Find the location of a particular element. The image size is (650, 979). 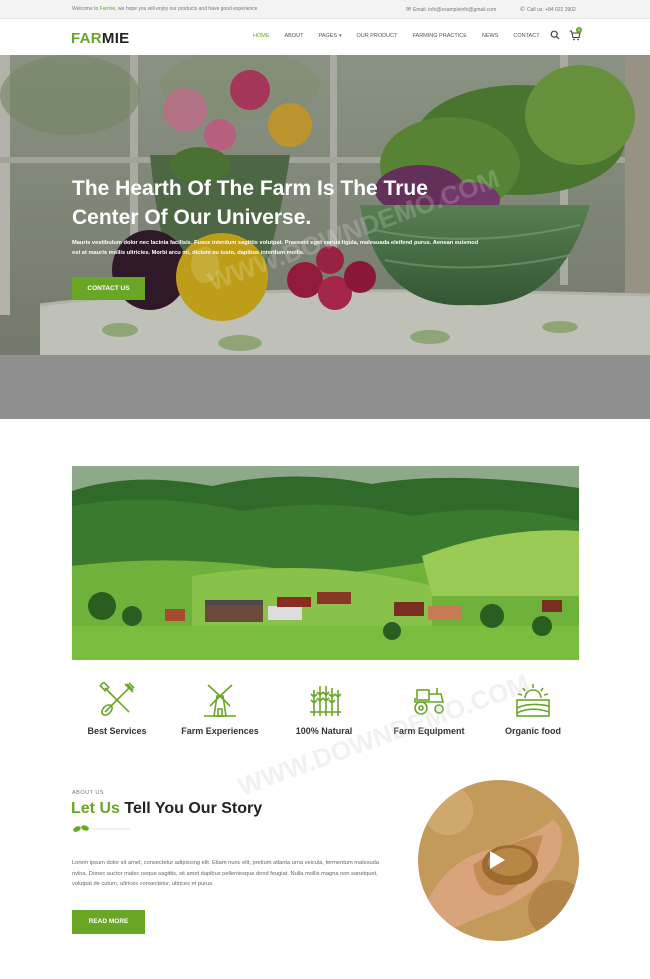

welcome-brand: Farmie is located at coordinates (108, 9).